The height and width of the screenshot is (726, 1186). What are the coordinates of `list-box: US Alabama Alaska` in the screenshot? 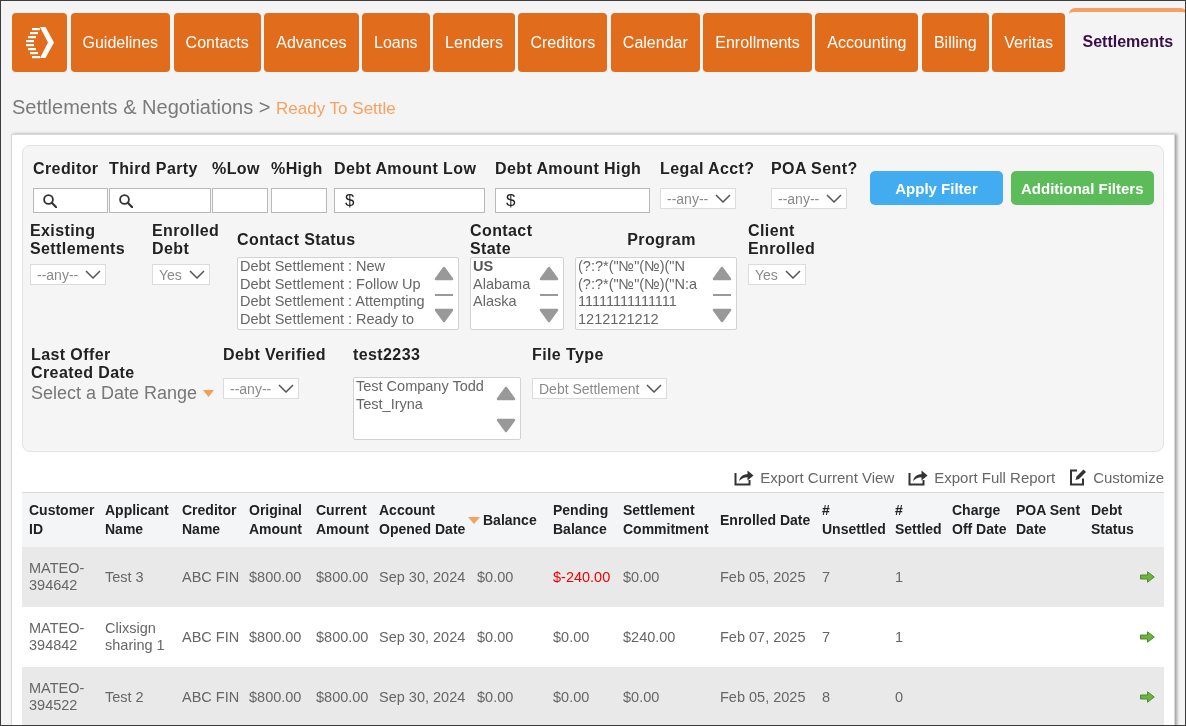 It's located at (517, 293).